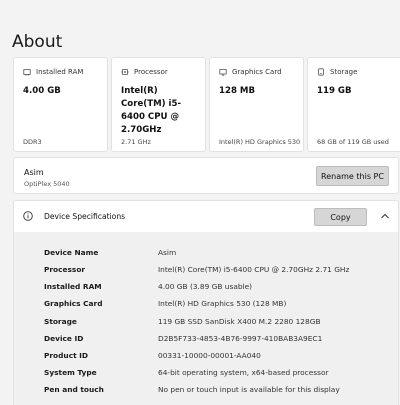  I want to click on card-label: Processor, so click(151, 72).